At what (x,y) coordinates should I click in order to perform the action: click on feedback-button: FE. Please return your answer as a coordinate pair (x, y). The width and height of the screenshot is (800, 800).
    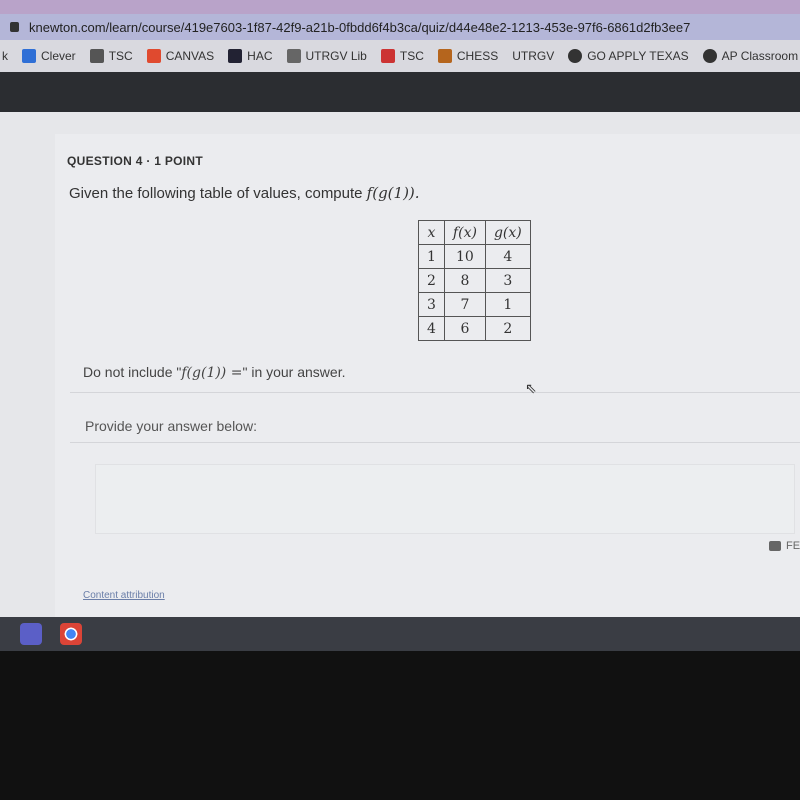
    Looking at the image, I should click on (784, 546).